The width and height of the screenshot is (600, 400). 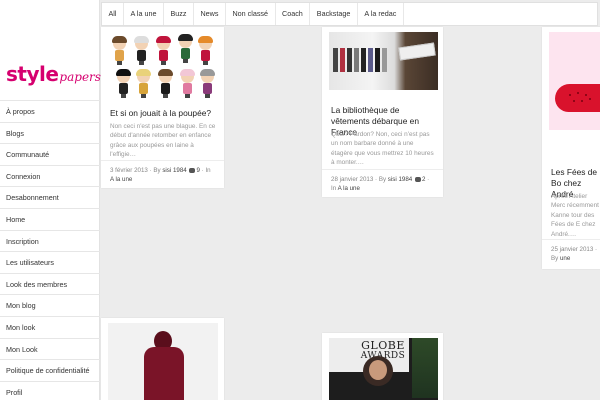 What do you see at coordinates (210, 14) in the screenshot?
I see `tab-news: News` at bounding box center [210, 14].